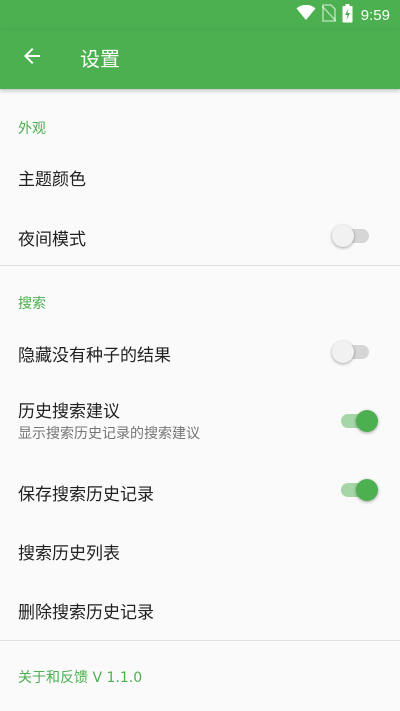  Describe the element at coordinates (200, 265) in the screenshot. I see `section-divider` at that location.